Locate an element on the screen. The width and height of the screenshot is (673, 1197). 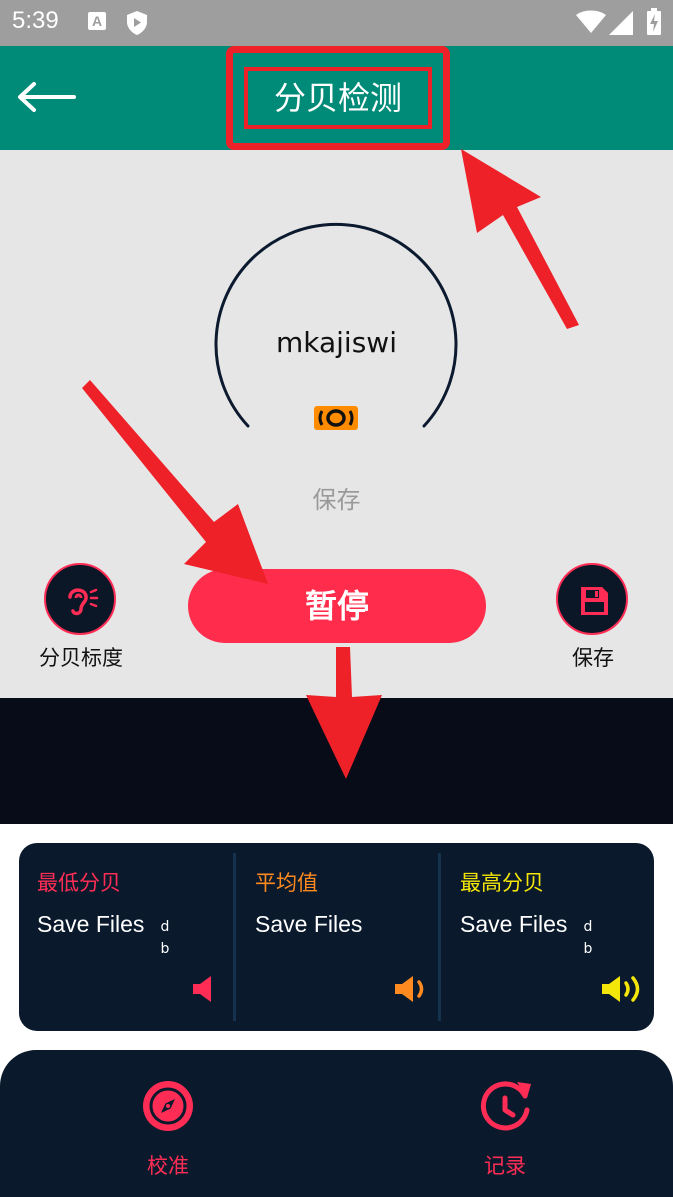
accessibility-icon: A is located at coordinates (97, 21).